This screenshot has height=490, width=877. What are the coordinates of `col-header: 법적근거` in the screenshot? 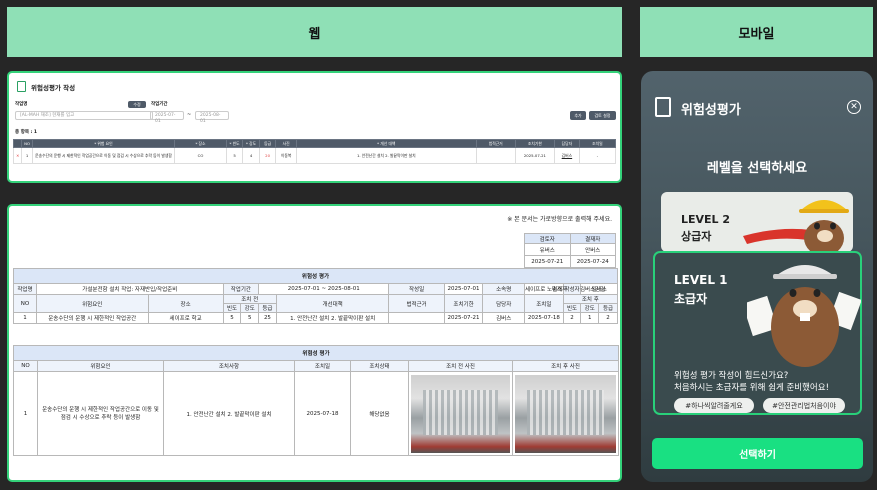 It's located at (495, 143).